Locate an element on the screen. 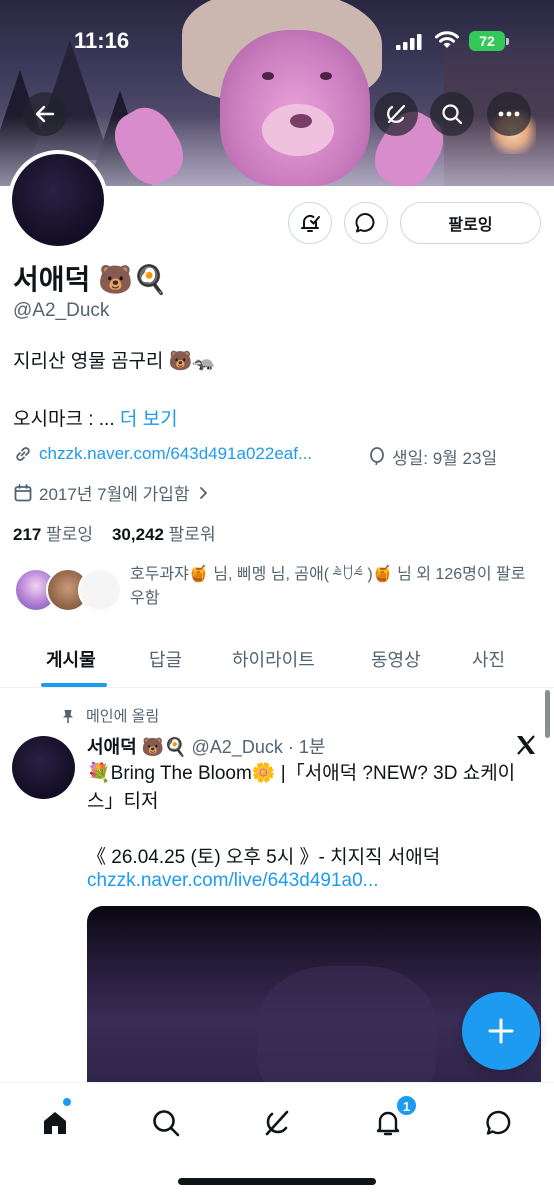  balloon-icon is located at coordinates (377, 455).